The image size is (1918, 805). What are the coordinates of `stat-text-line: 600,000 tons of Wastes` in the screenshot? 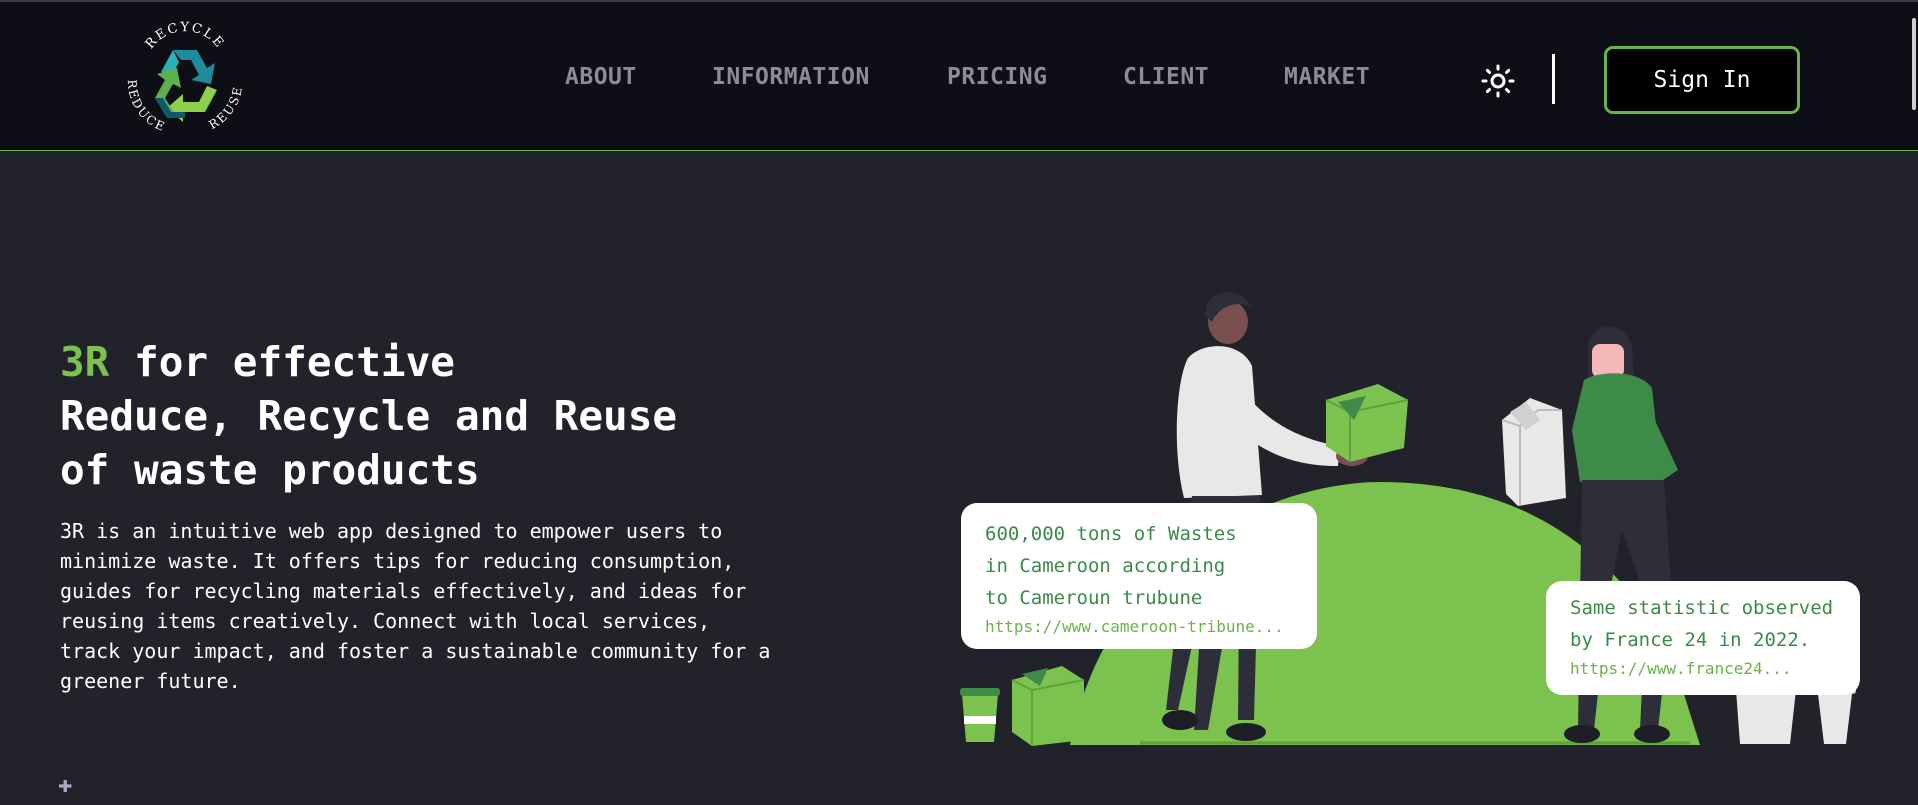 It's located at (1111, 534).